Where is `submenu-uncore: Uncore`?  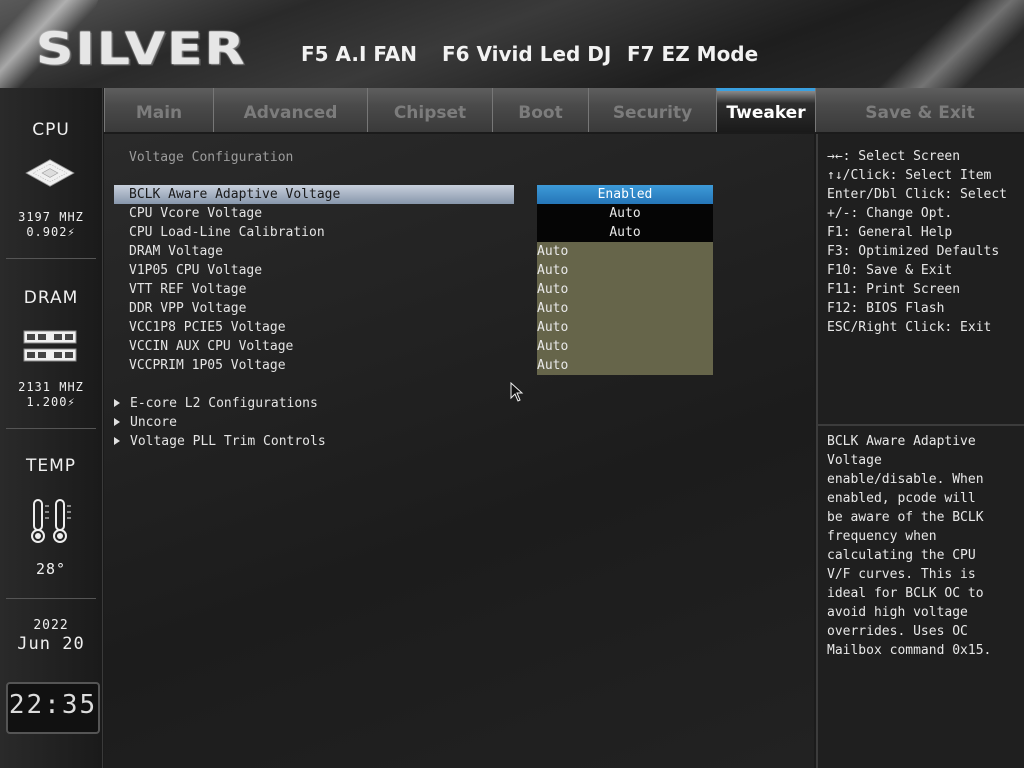
submenu-uncore: Uncore is located at coordinates (145, 422).